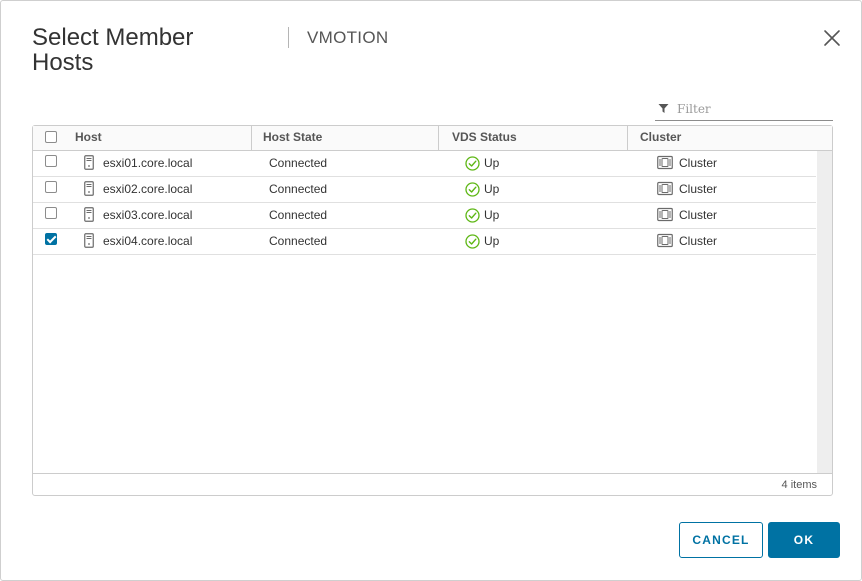 The width and height of the screenshot is (862, 581). I want to click on host-name: esxi01.core.local, so click(147, 163).